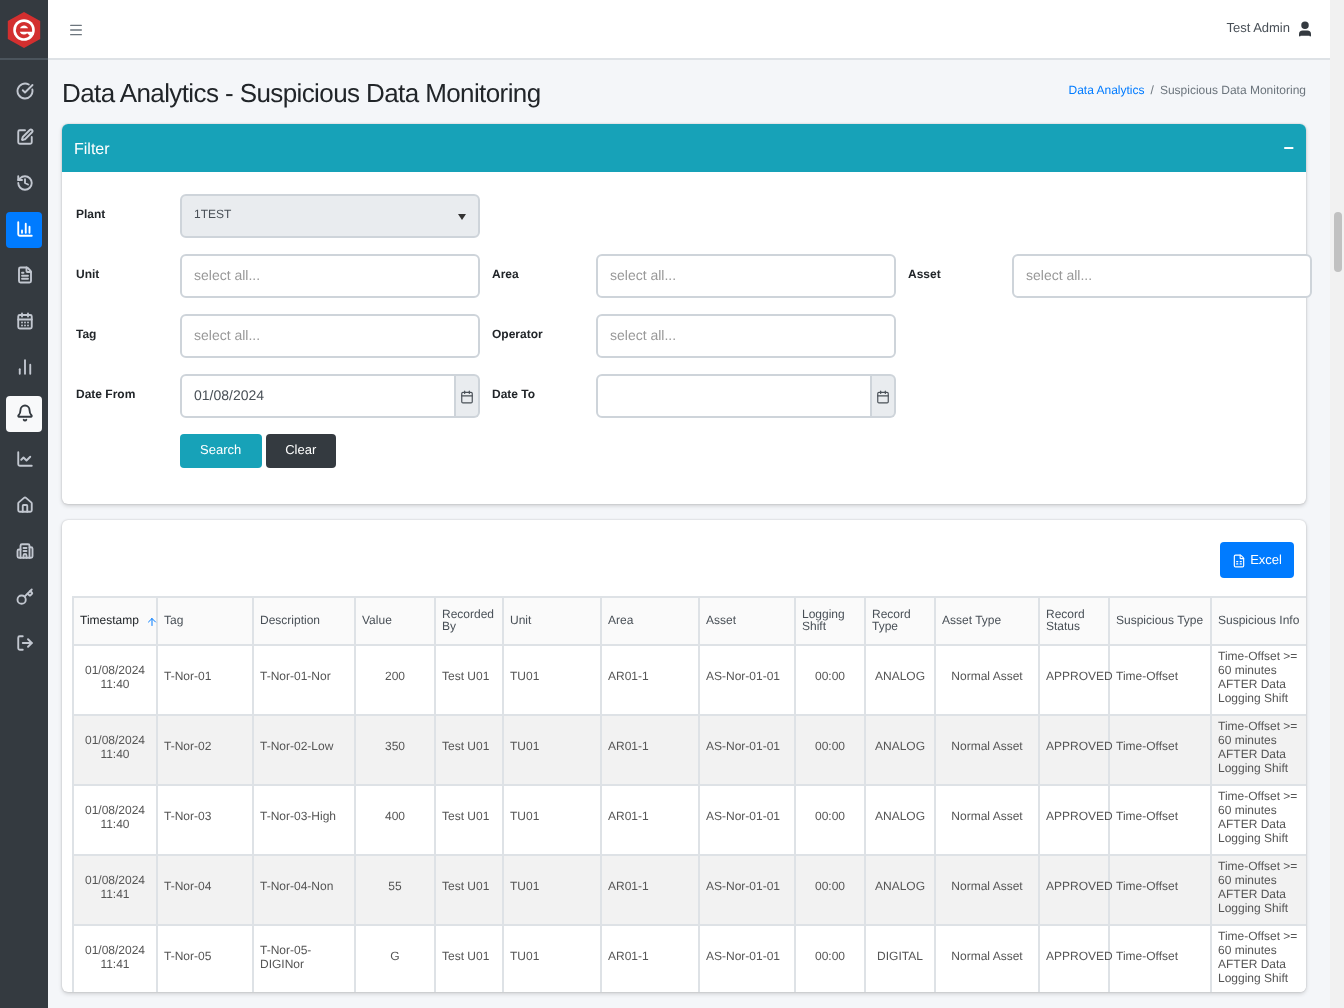  Describe the element at coordinates (152, 621) in the screenshot. I see `sort-arrow-icon` at that location.